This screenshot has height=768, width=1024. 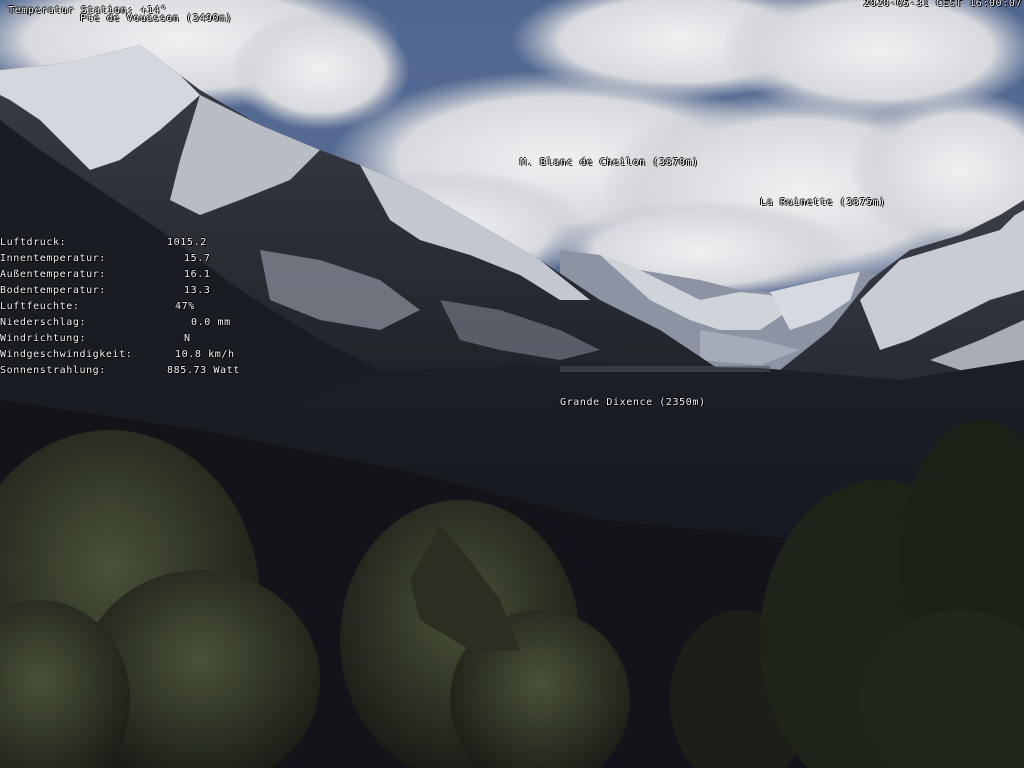 I want to click on peak-label-cheilon: M. Blanc de Cheilon (3870m), so click(x=609, y=162).